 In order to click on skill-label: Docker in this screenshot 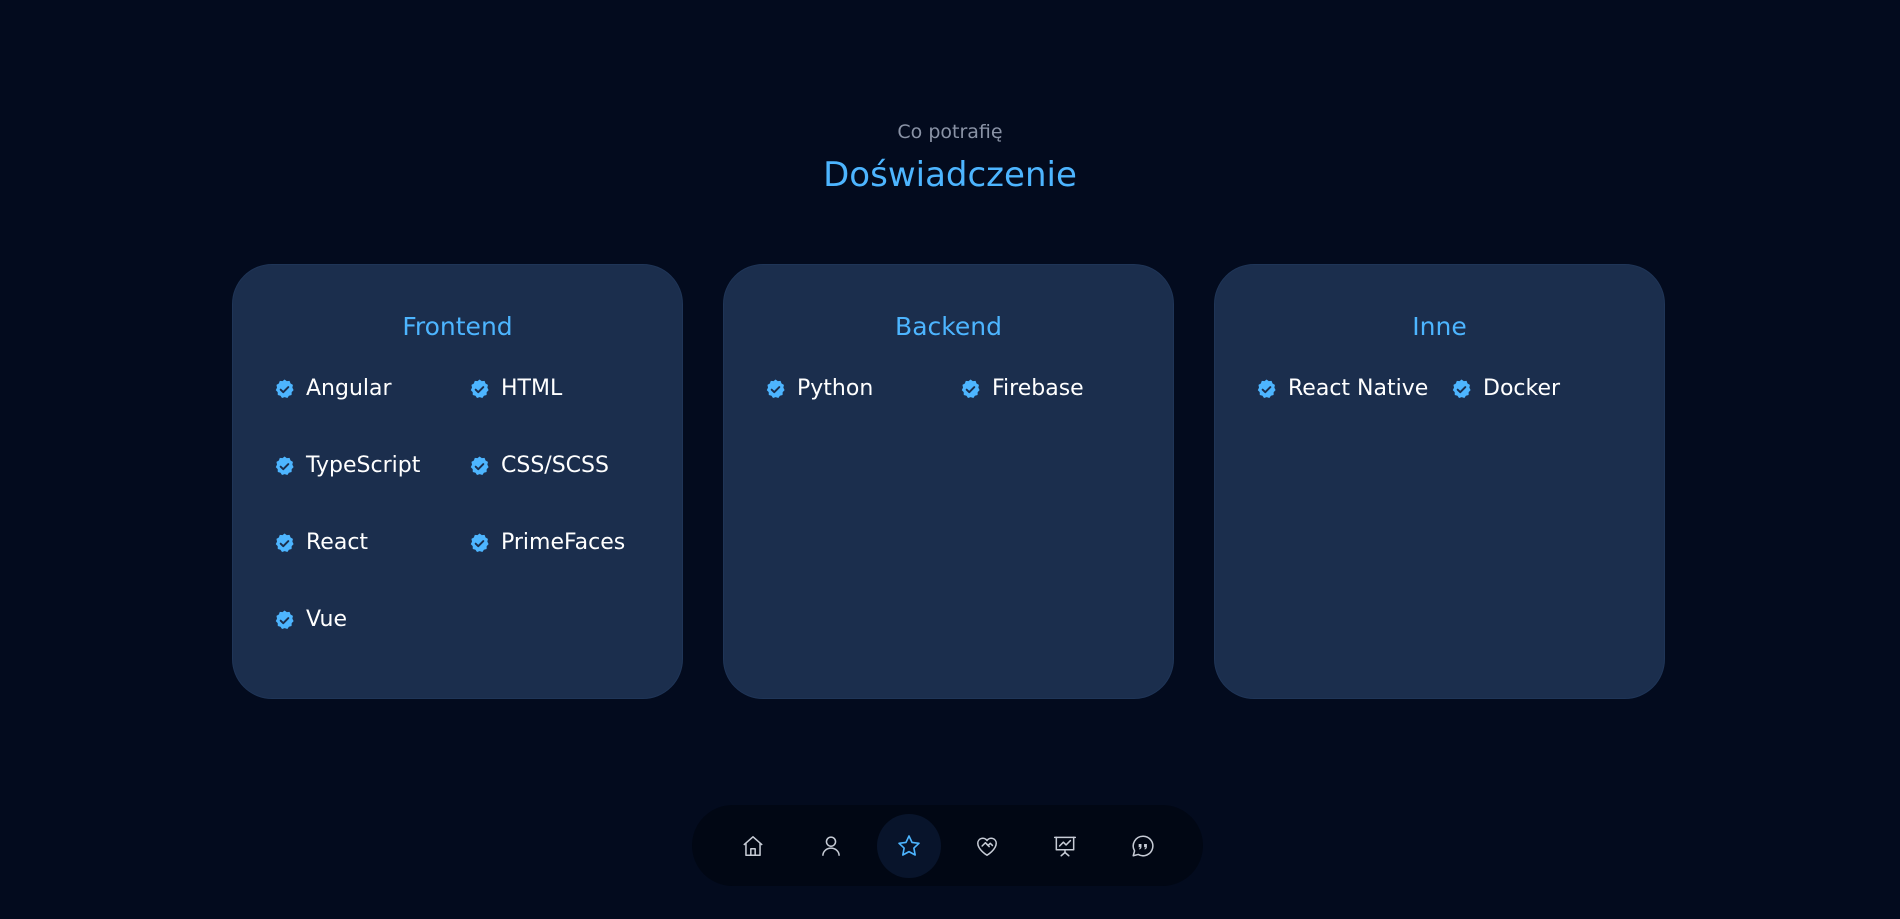, I will do `click(1522, 388)`.